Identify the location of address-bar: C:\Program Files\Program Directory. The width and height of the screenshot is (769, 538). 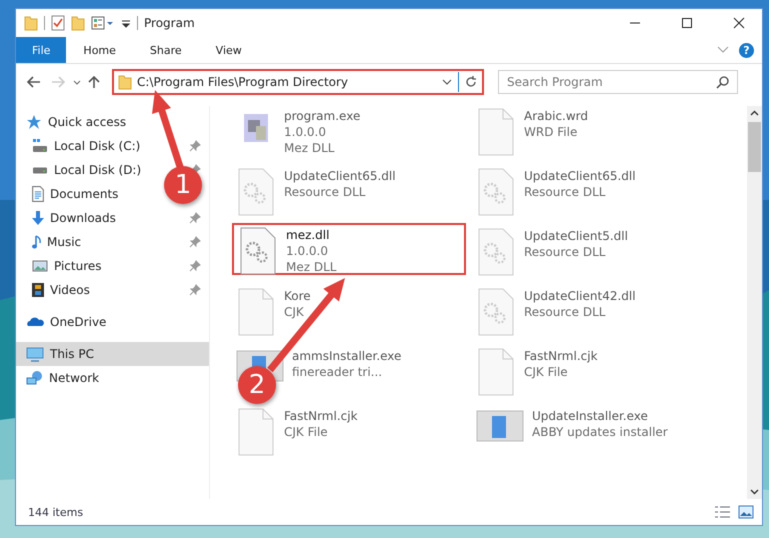
(298, 82).